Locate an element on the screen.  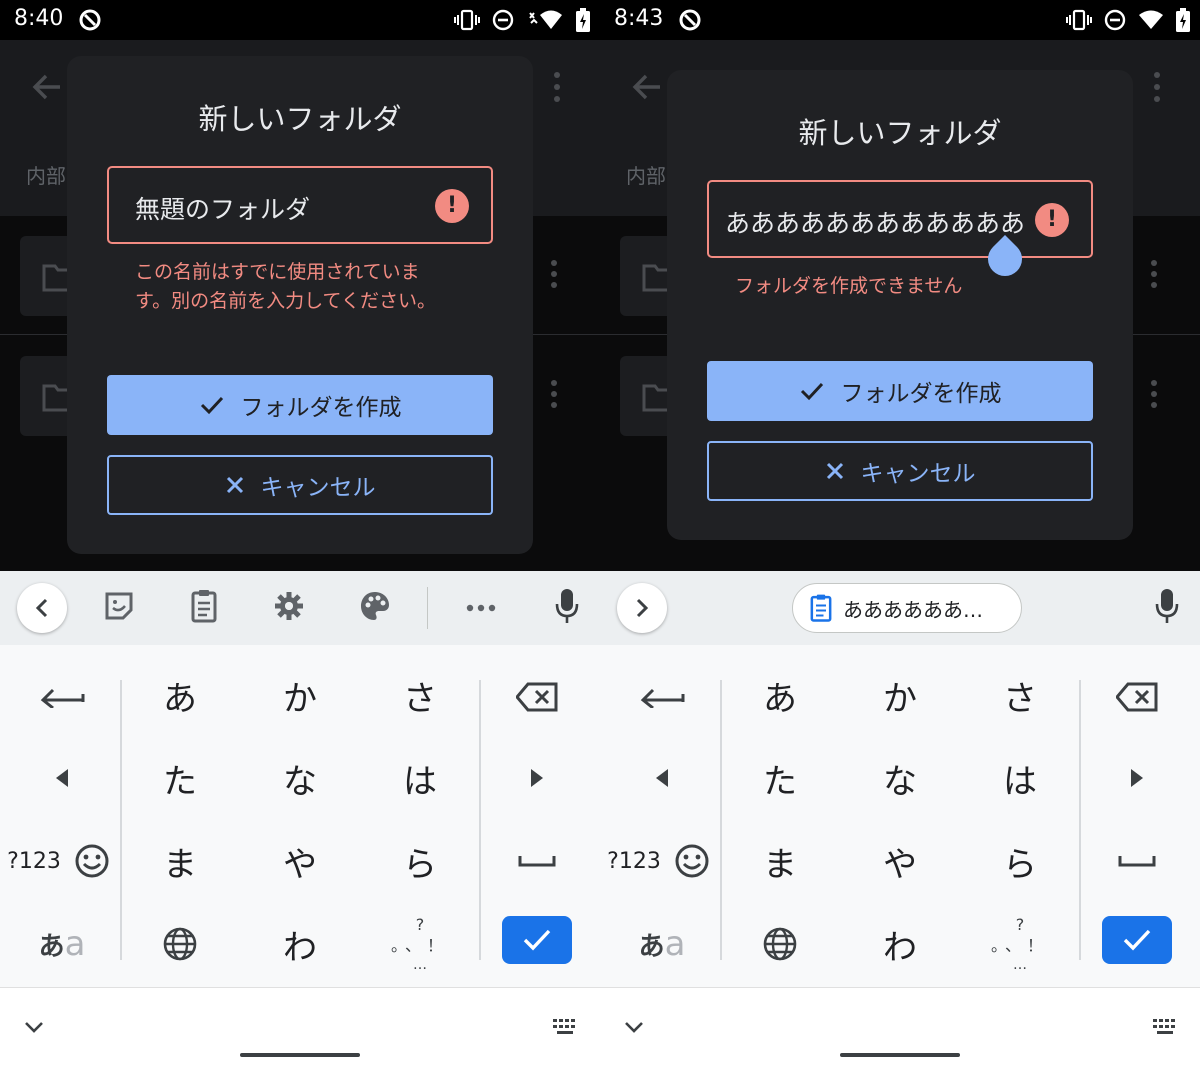
mode-label-latin: a is located at coordinates (675, 944).